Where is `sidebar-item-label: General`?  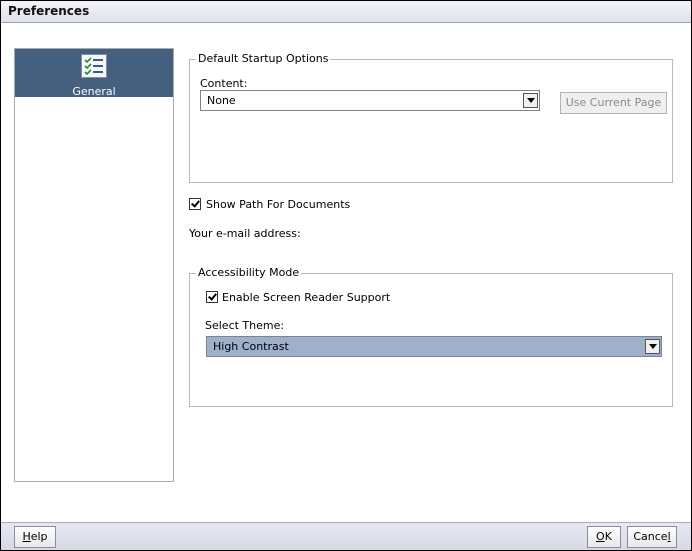 sidebar-item-label: General is located at coordinates (94, 91).